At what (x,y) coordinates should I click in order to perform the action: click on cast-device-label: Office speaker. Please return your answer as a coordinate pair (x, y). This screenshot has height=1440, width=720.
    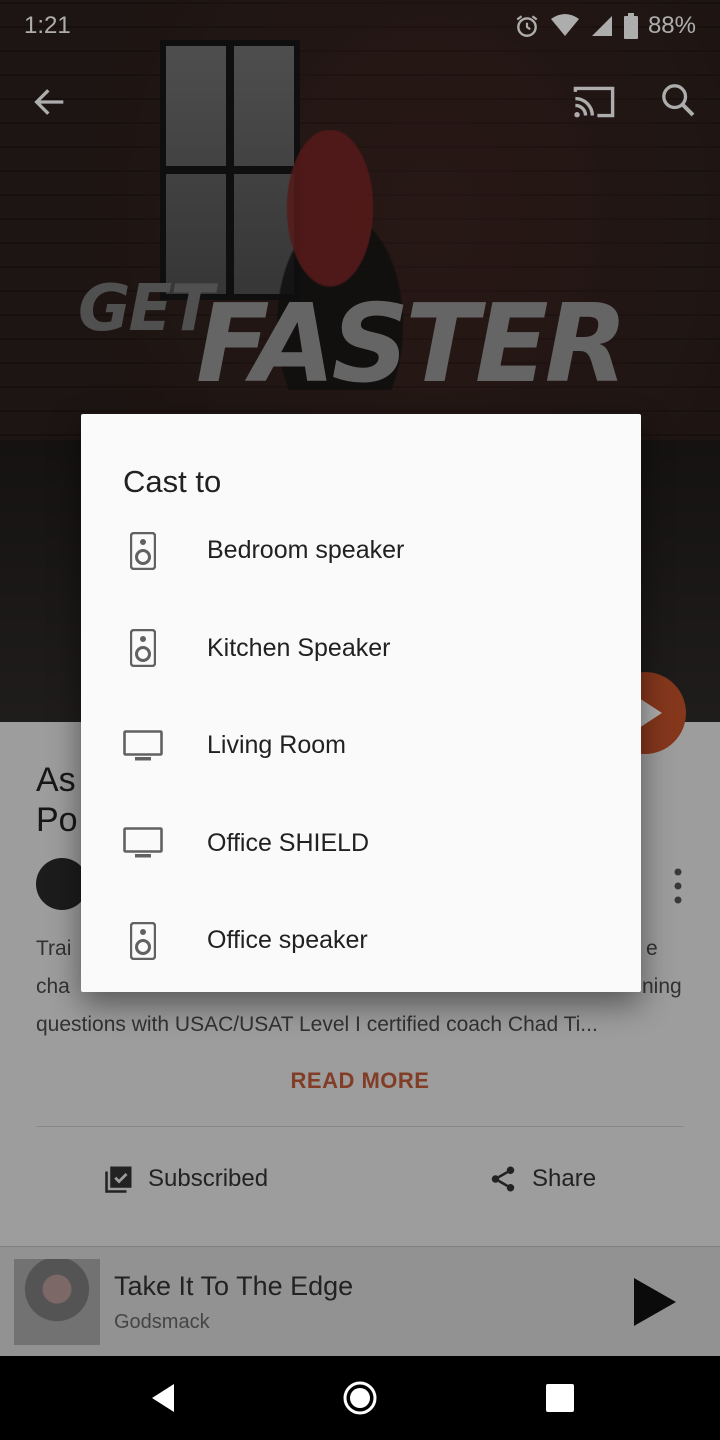
    Looking at the image, I should click on (287, 940).